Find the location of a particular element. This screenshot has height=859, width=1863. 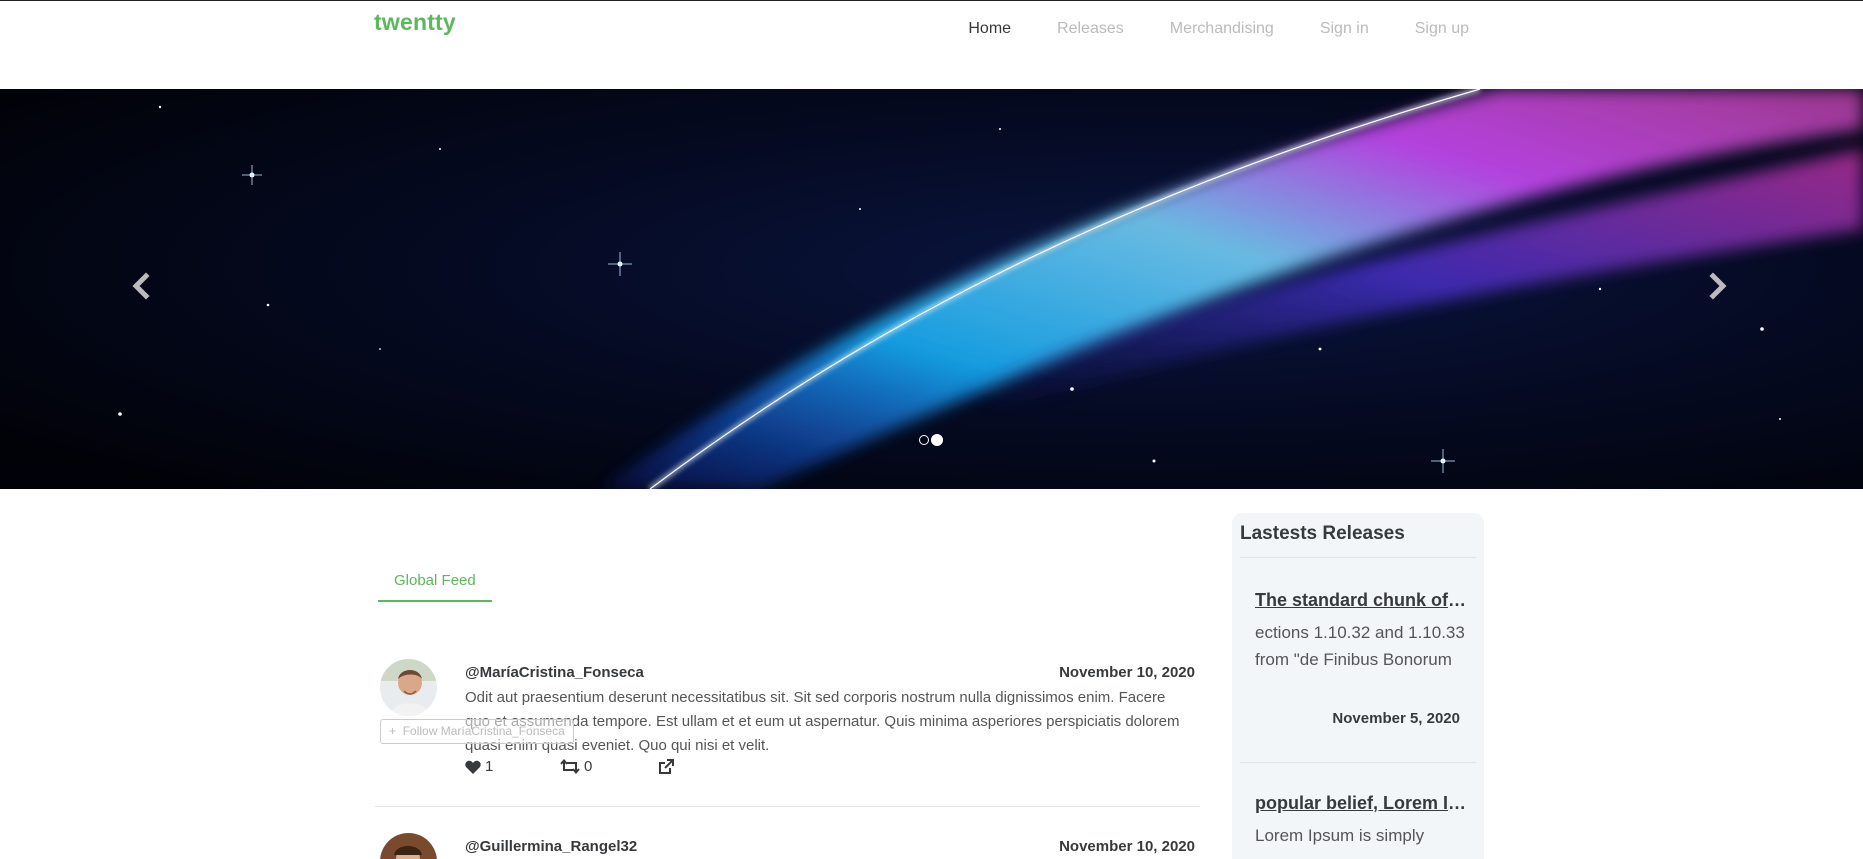

follow-button: + Follow MaríaCristina_Fonseca is located at coordinates (477, 731).